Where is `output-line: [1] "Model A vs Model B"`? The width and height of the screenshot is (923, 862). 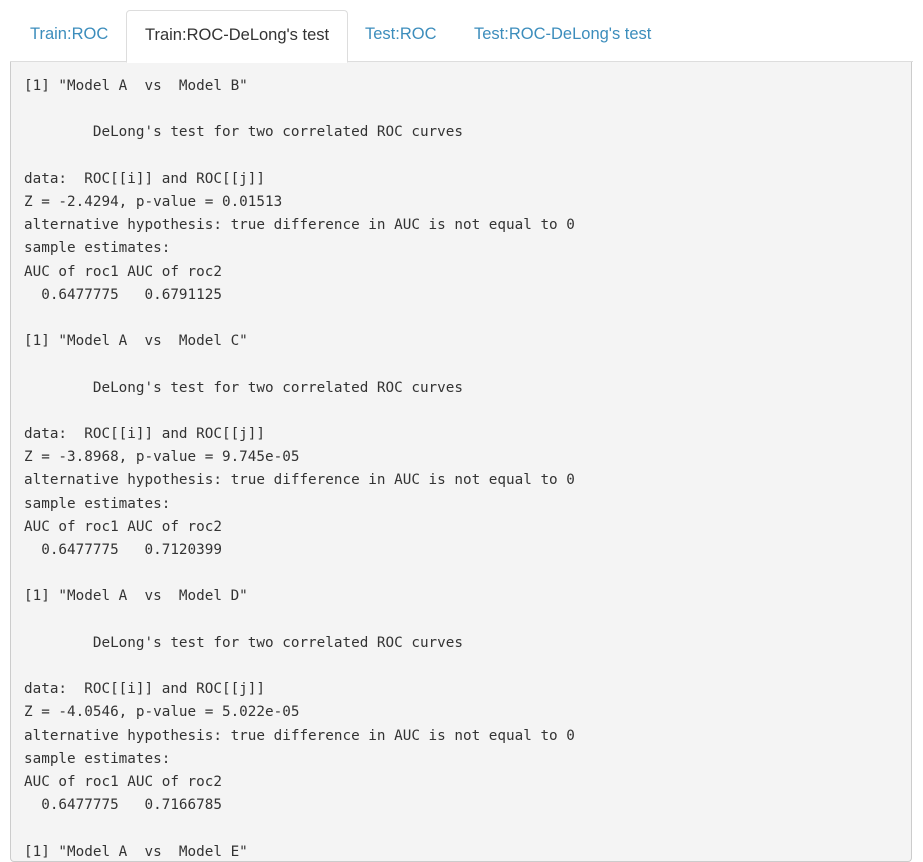
output-line: [1] "Model A vs Model B" is located at coordinates (136, 86).